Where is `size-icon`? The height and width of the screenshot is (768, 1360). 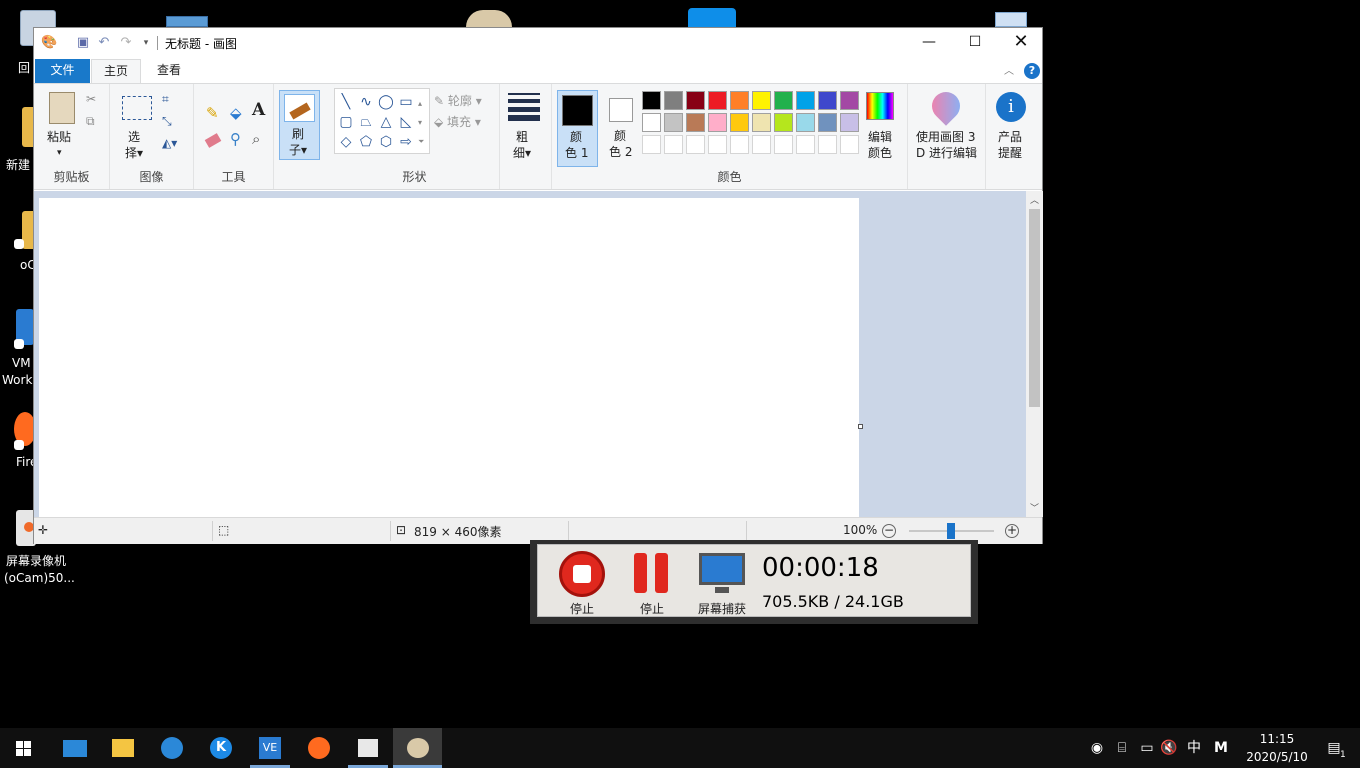
size-icon is located at coordinates (524, 94).